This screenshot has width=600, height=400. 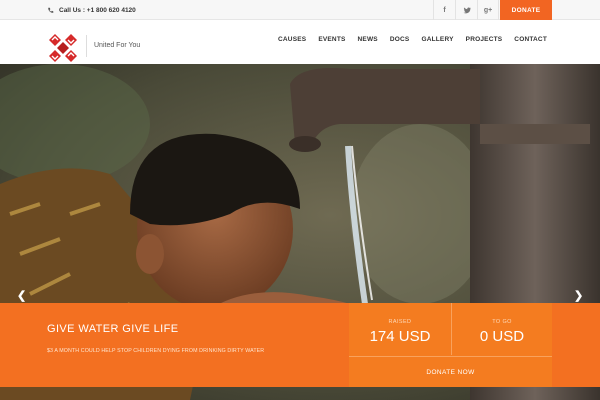 I want to click on site-tagline: United For You, so click(x=117, y=45).